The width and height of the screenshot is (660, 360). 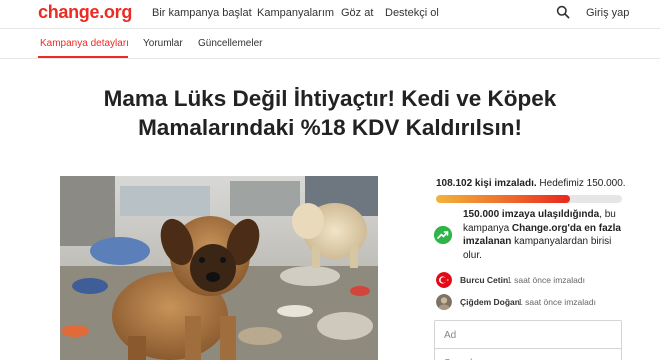 I want to click on nav-browse: Göz at, so click(x=357, y=13).